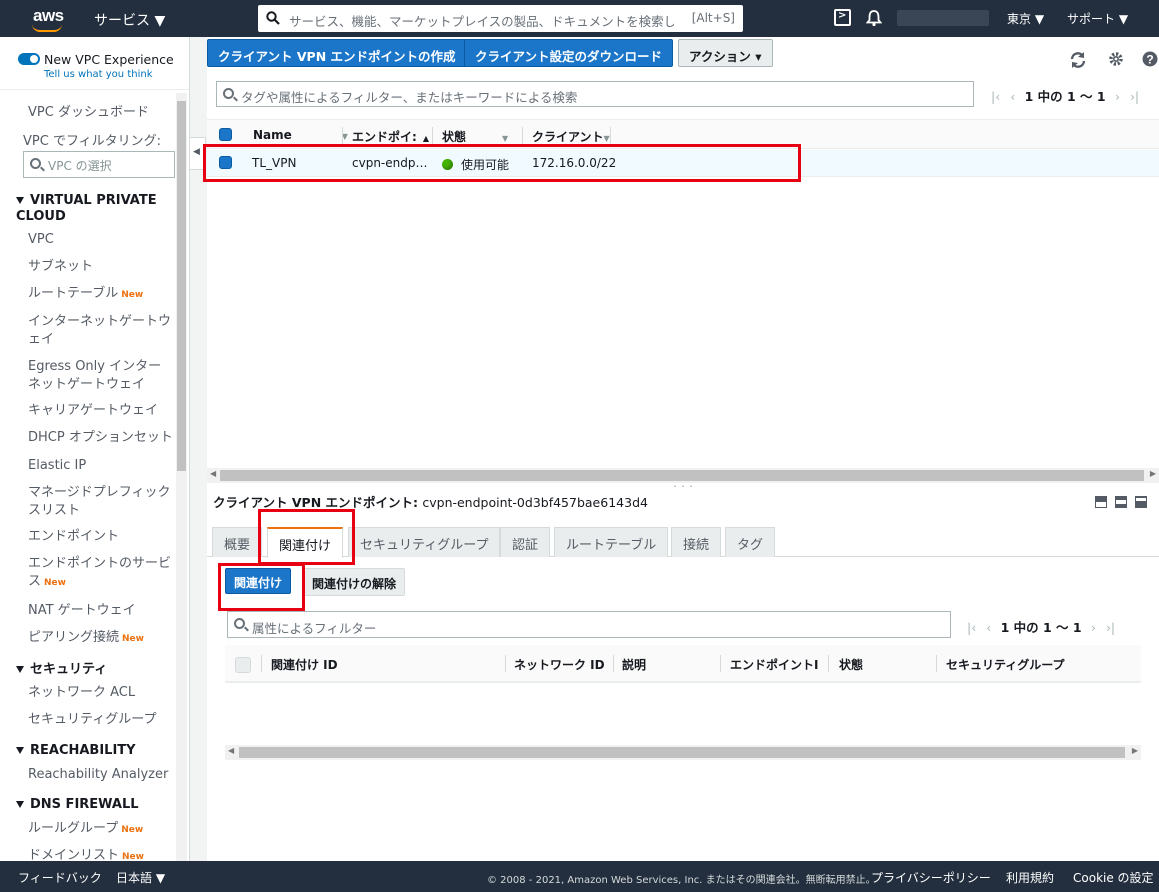 This screenshot has width=1159, height=892. I want to click on list-pagination: |‹ ‹ 1 中の 1 〜 1 › ›|, so click(1065, 96).